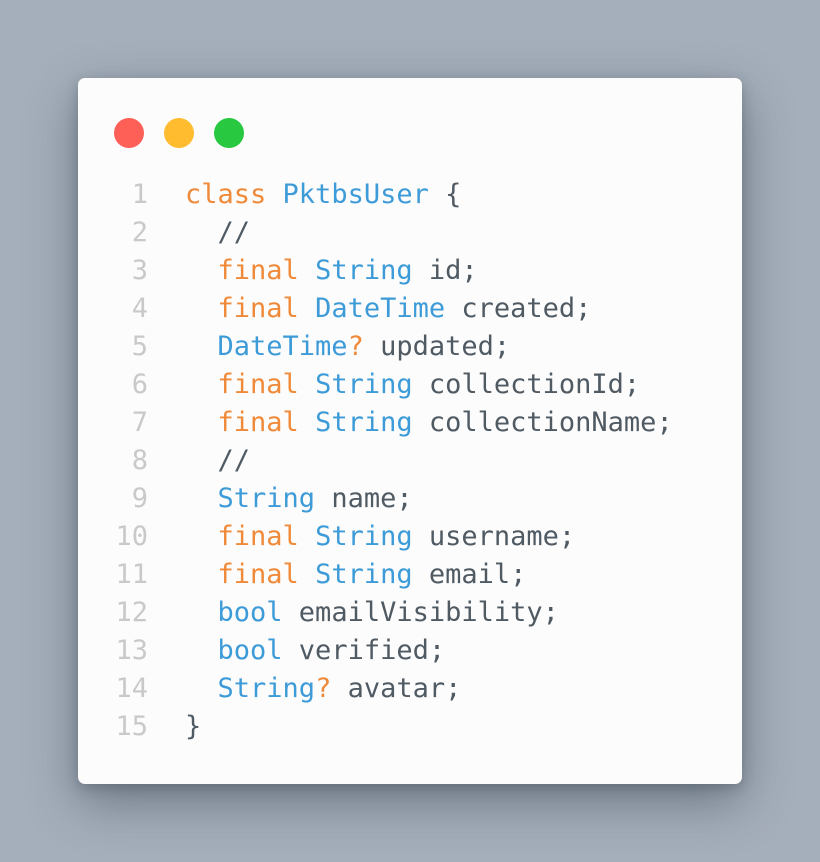 The height and width of the screenshot is (862, 820). I want to click on text-token: collectionId;, so click(526, 384).